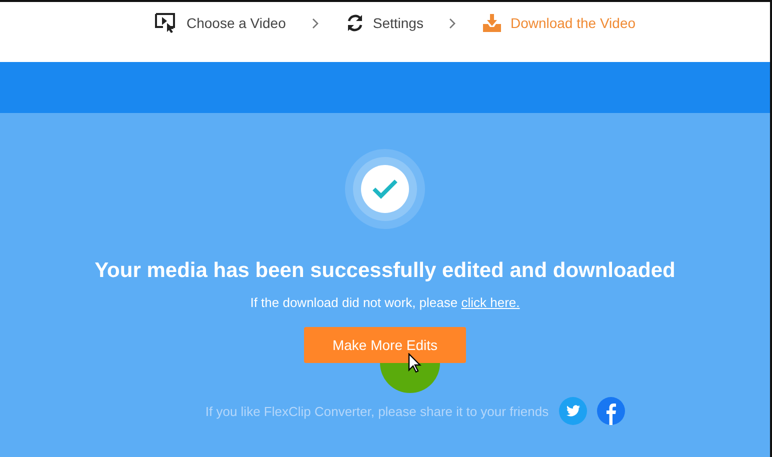 The image size is (772, 457). Describe the element at coordinates (572, 411) in the screenshot. I see `twitter-icon` at that location.